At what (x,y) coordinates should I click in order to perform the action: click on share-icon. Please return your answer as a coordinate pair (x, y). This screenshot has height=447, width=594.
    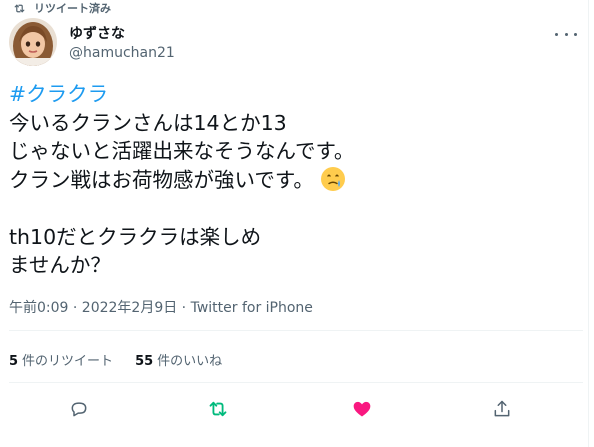
    Looking at the image, I should click on (502, 409).